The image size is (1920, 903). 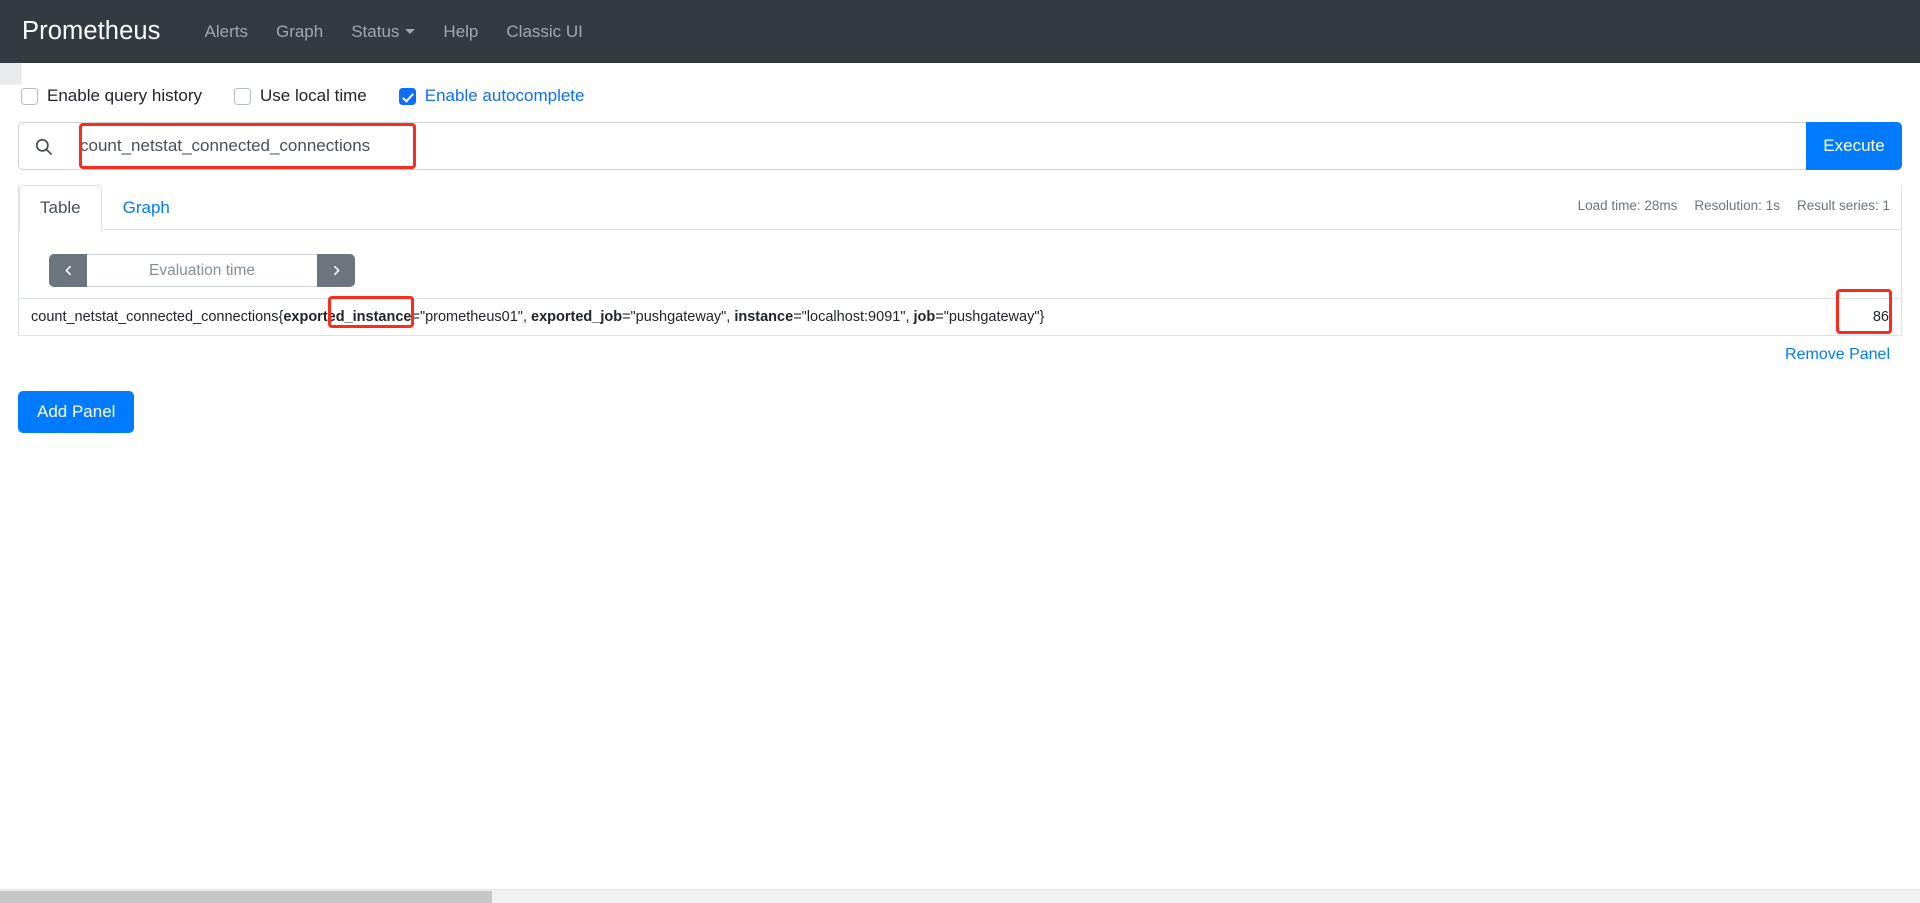 I want to click on instance-value: "localhost:9091", so click(x=853, y=317).